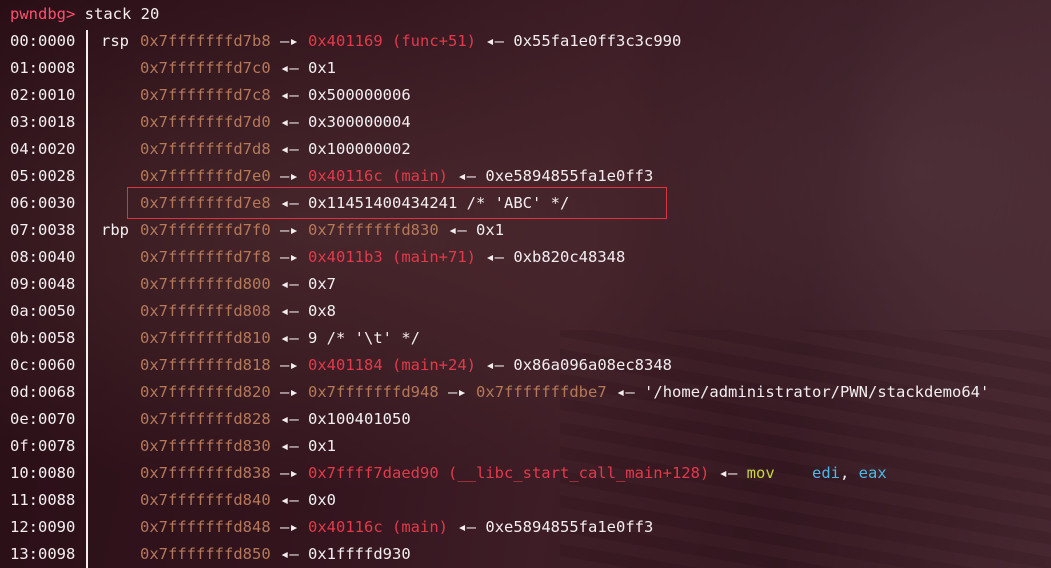  Describe the element at coordinates (275, 554) in the screenshot. I see `pointer-chain: 0x7fffffffd850 ◂— 0x1ffffd930` at that location.